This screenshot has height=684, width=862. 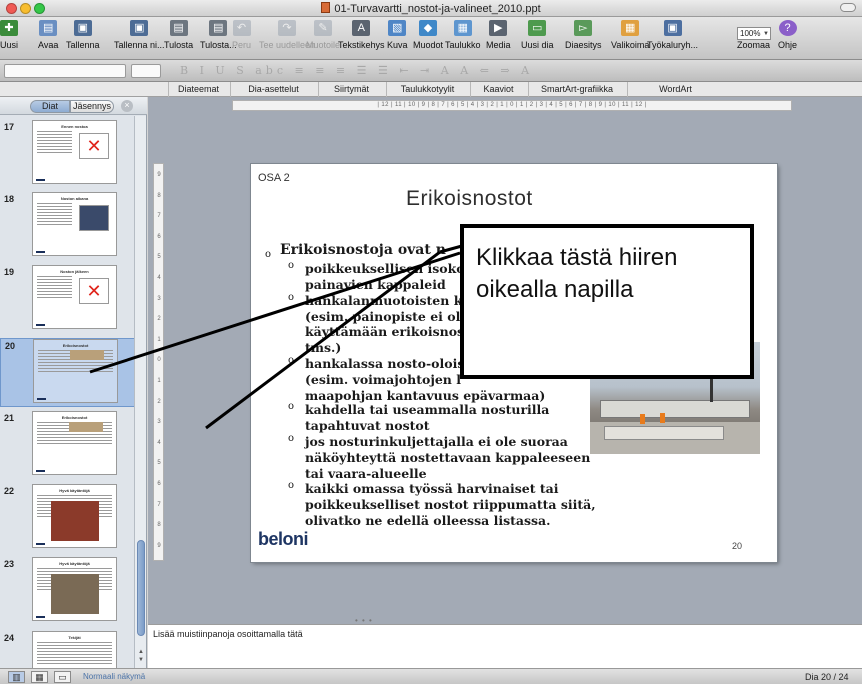 What do you see at coordinates (65, 71) in the screenshot?
I see `font-name-combo` at bounding box center [65, 71].